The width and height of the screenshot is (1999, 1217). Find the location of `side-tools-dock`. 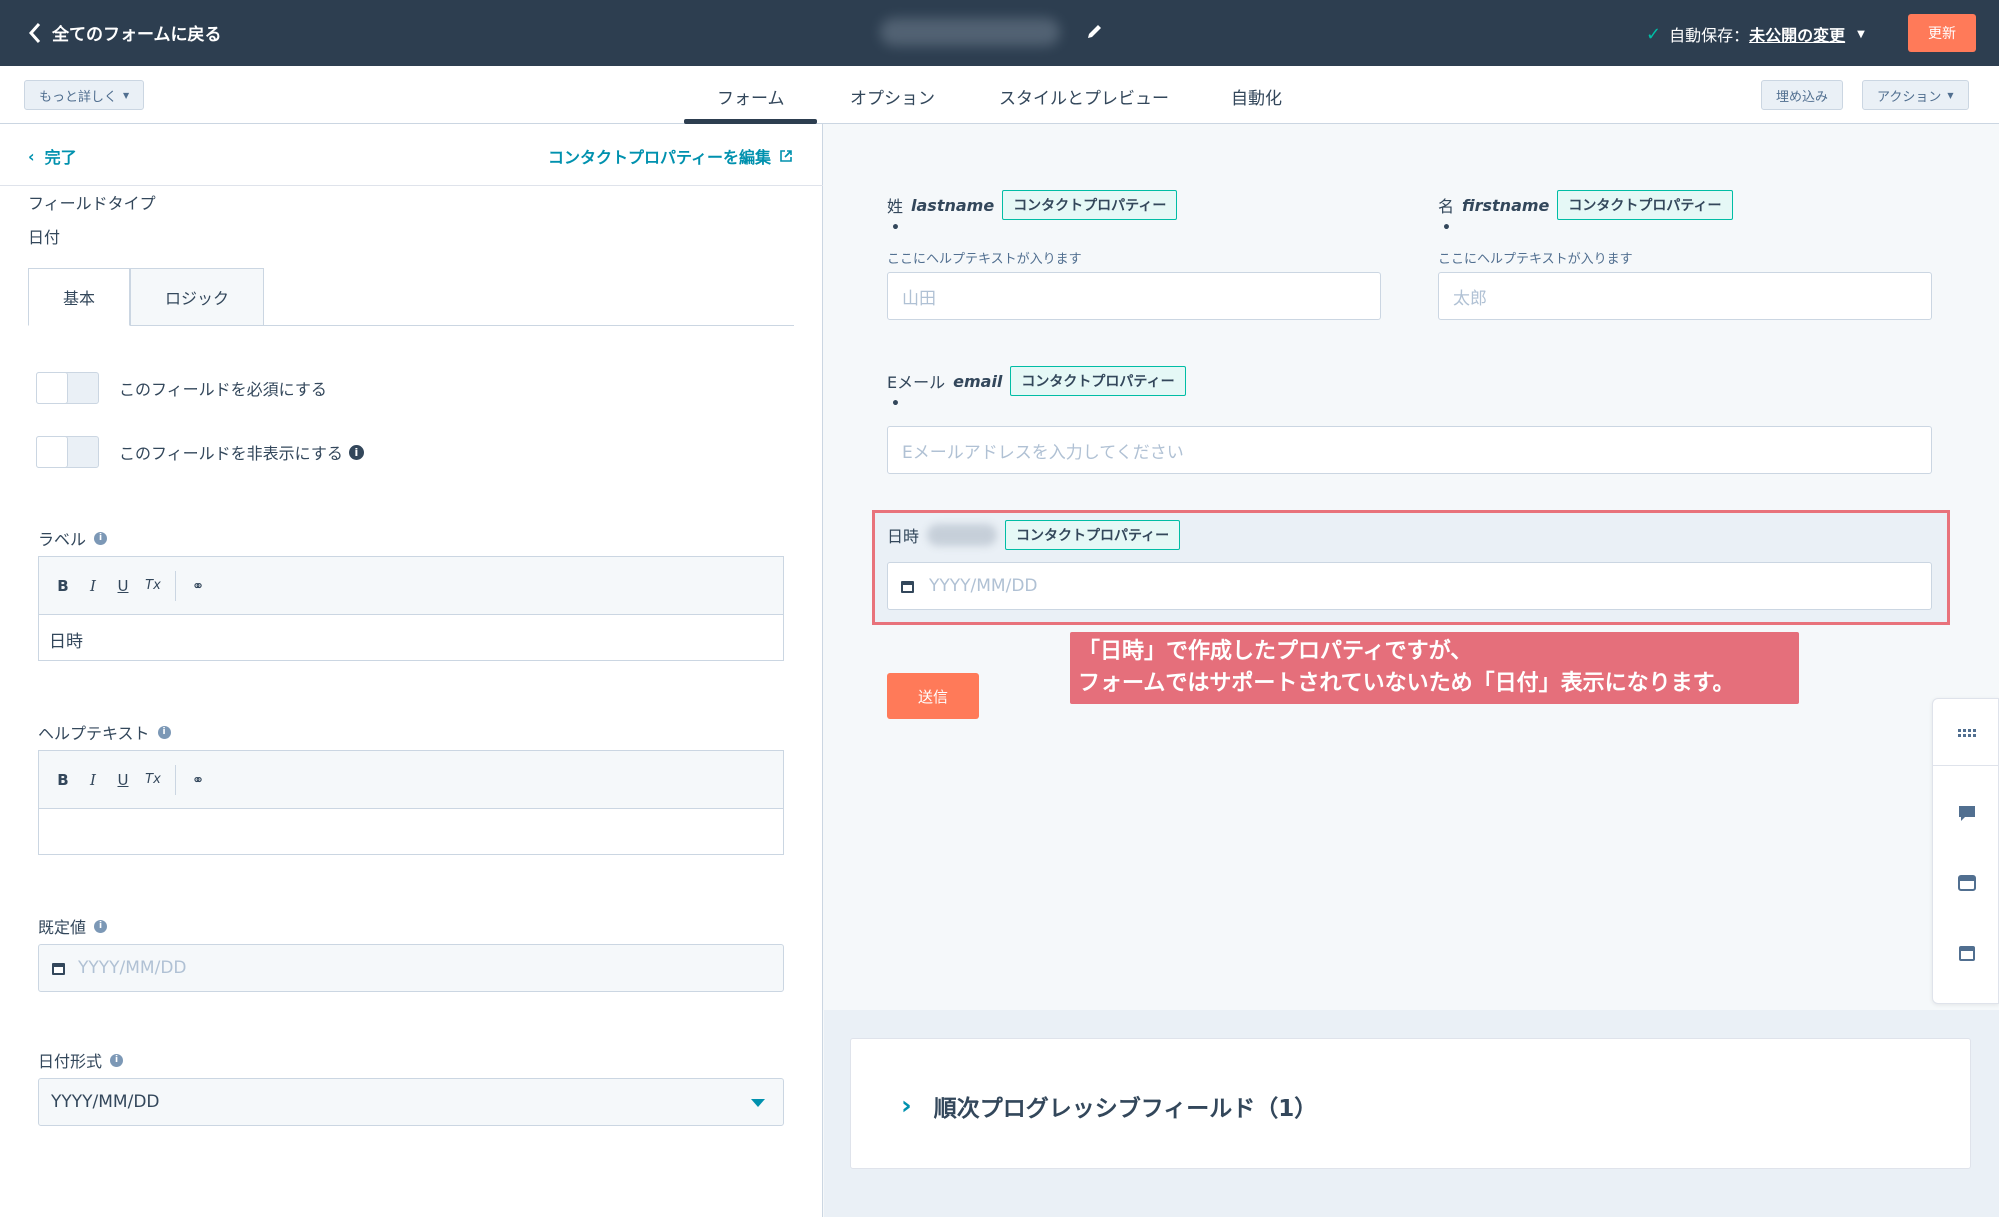

side-tools-dock is located at coordinates (1965, 851).